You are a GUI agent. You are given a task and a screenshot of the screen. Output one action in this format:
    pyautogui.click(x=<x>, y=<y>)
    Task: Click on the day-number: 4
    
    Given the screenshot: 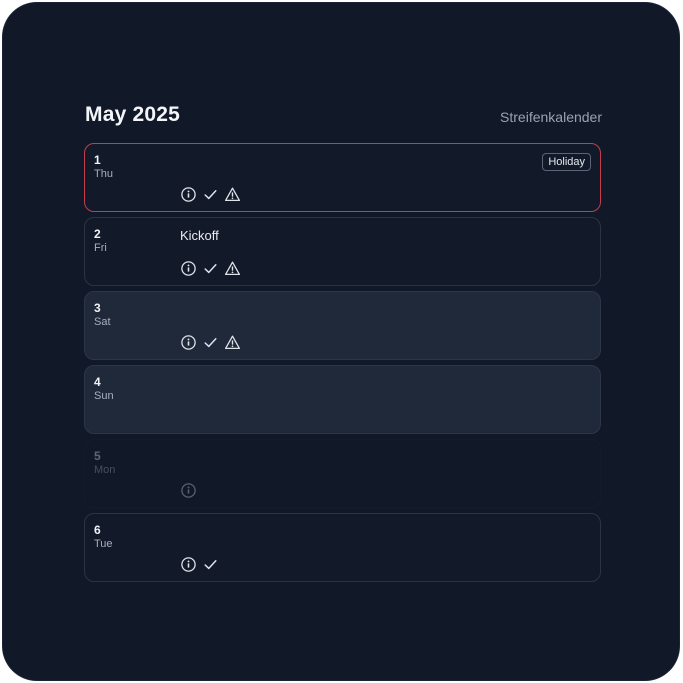 What is the action you would take?
    pyautogui.click(x=97, y=382)
    